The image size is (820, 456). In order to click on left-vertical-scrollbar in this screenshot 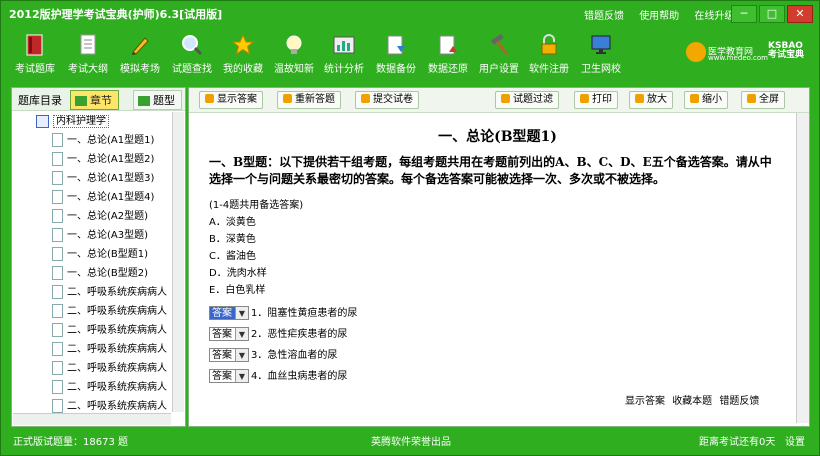, I will do `click(178, 262)`.